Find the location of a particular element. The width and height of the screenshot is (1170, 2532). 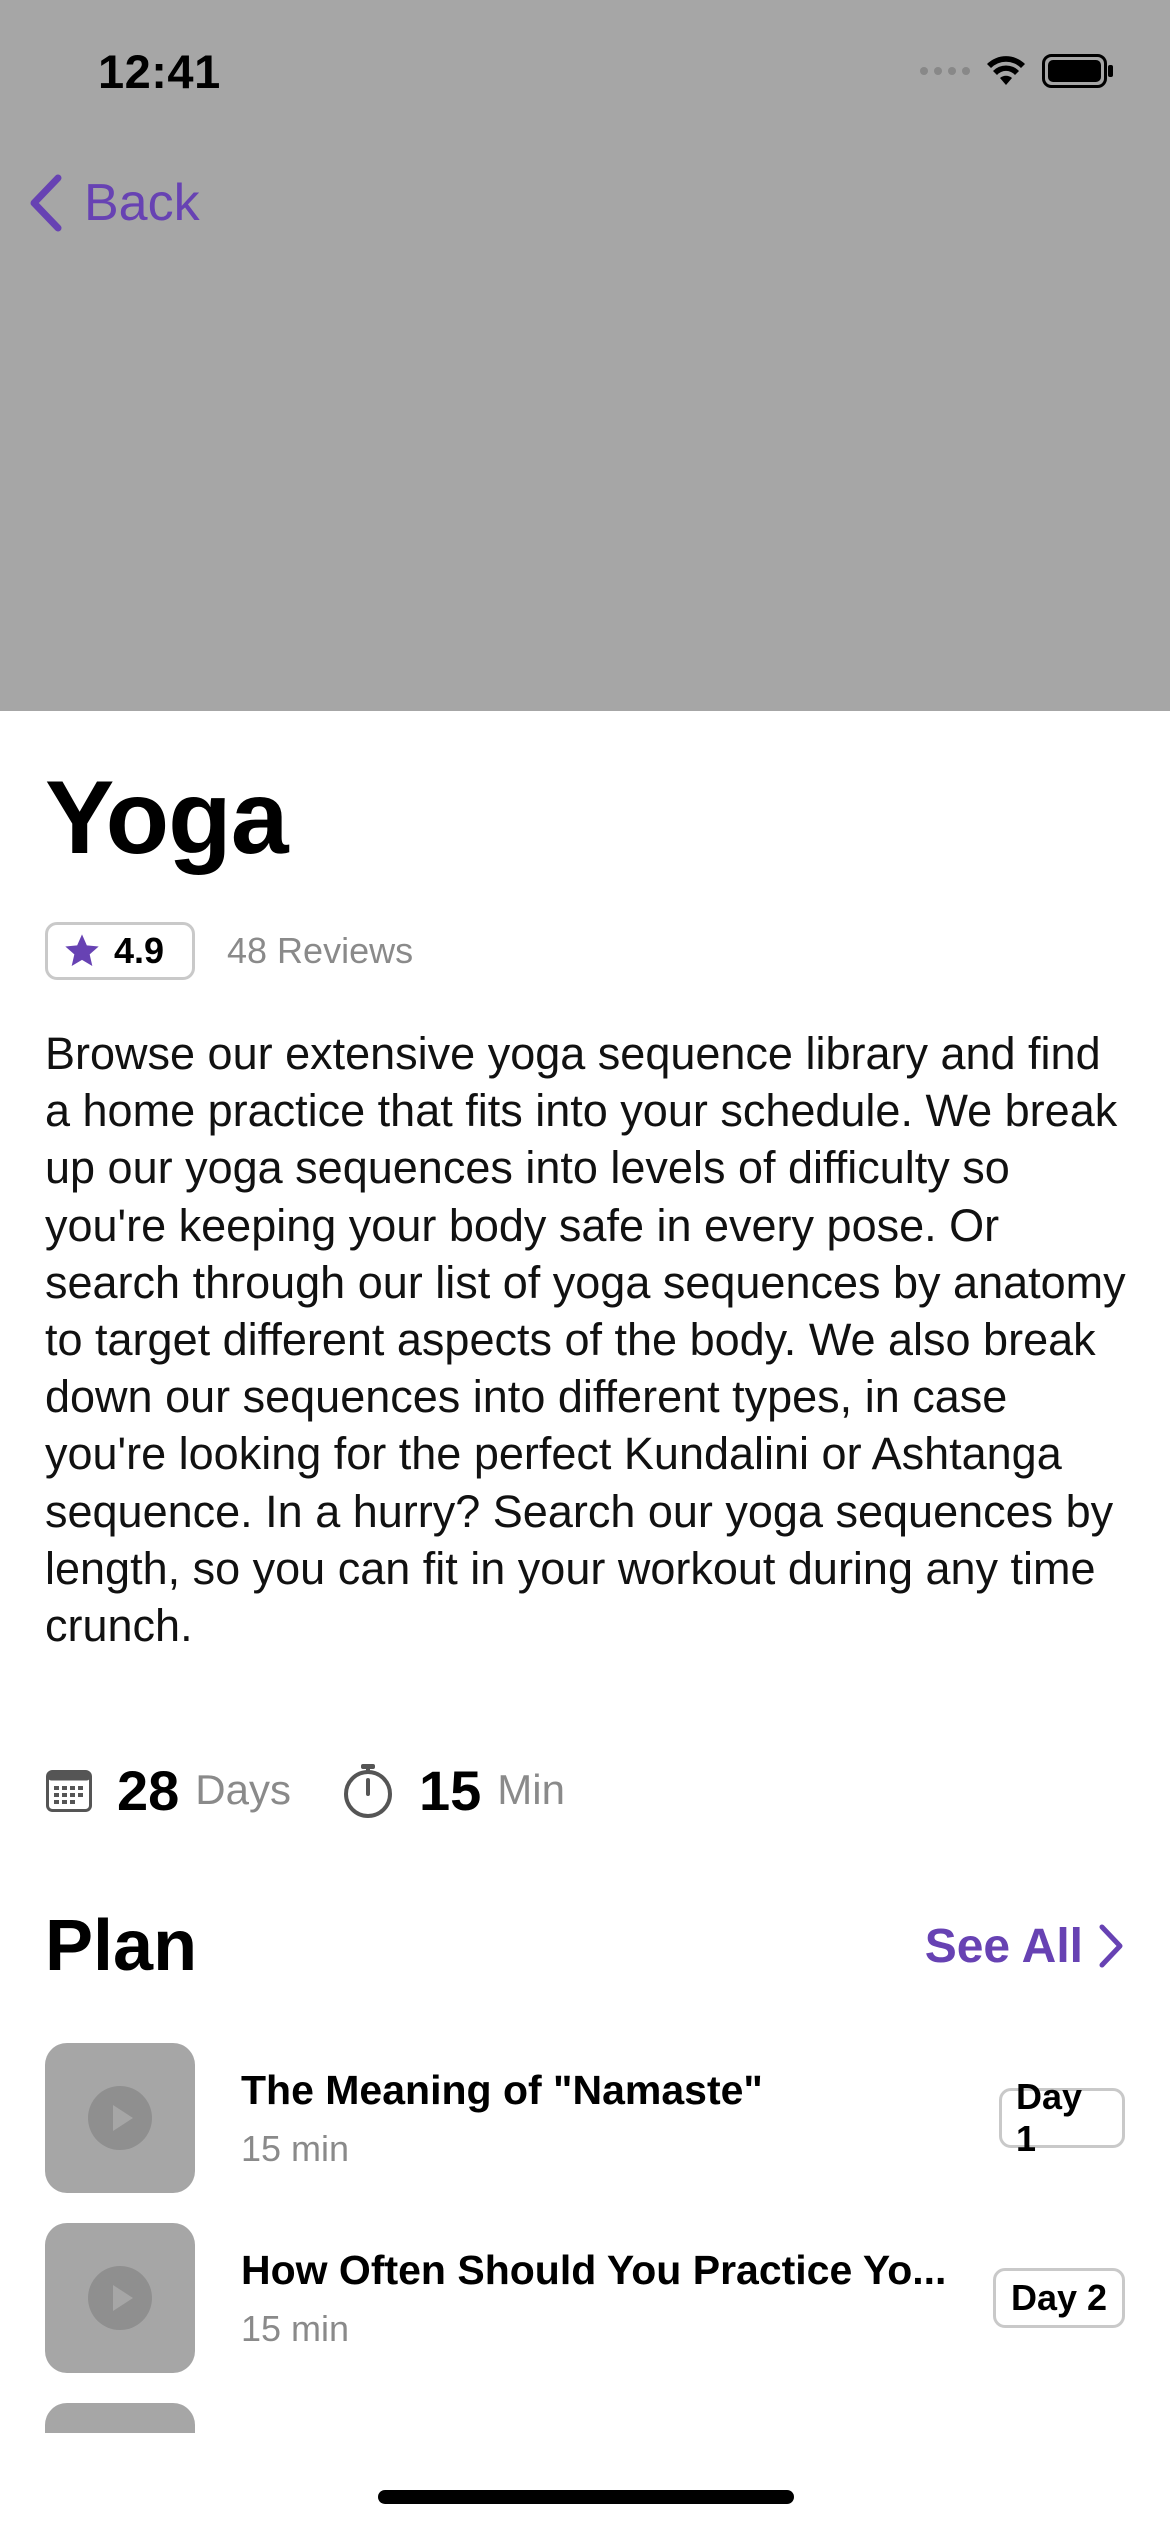

see-all-button: See All is located at coordinates (1025, 1946).